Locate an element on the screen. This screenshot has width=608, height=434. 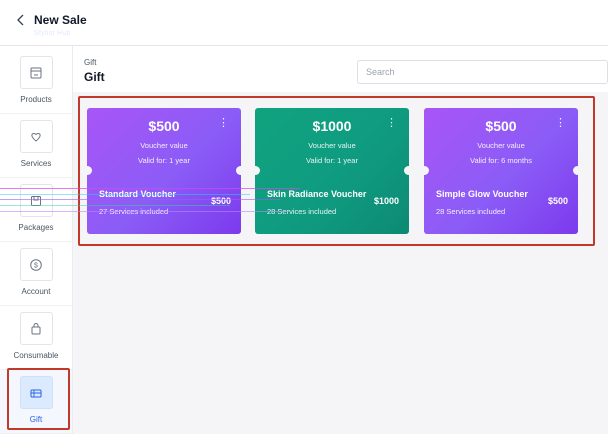
page-header-title: New Sale is located at coordinates (60, 20).